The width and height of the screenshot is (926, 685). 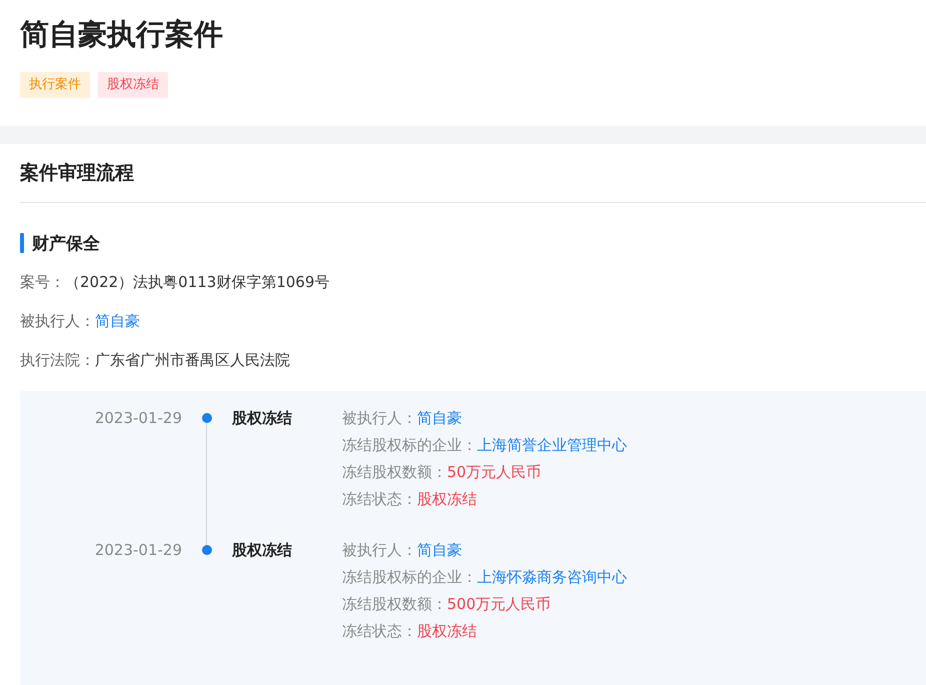 I want to click on detail-value: 上海怀淼商务咨询中心, so click(x=552, y=577).